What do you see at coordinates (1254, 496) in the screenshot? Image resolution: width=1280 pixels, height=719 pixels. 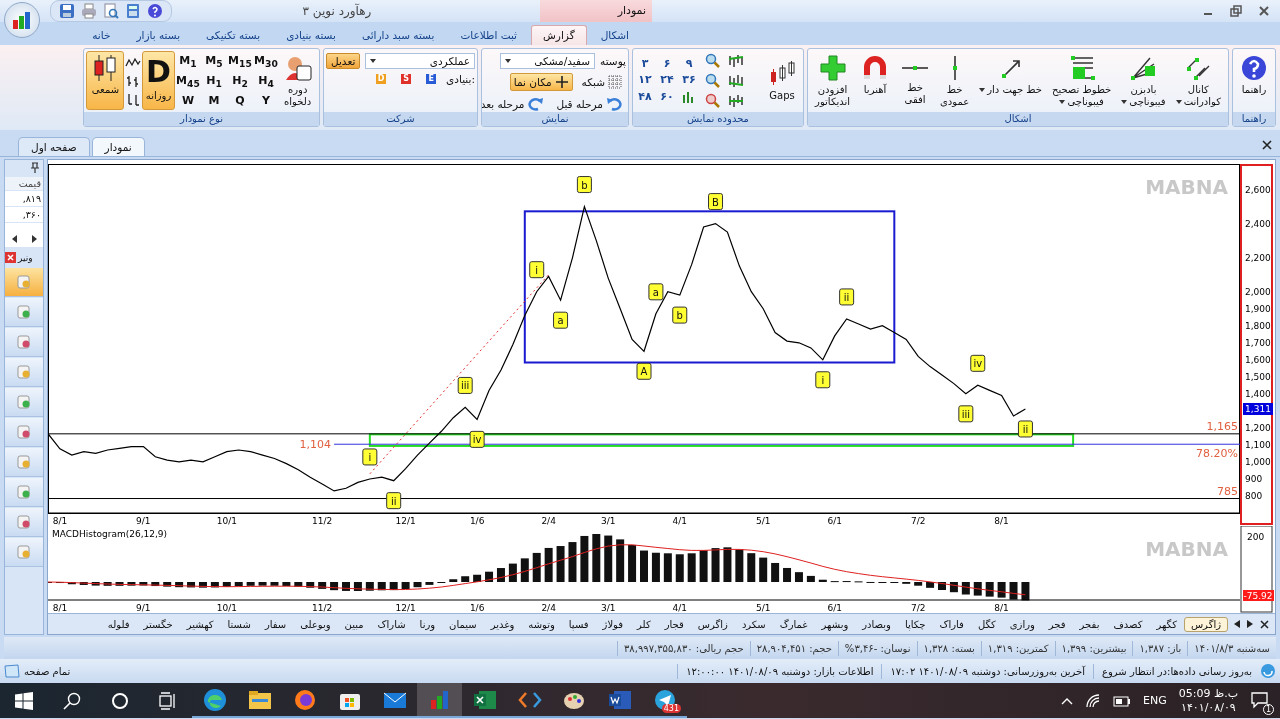 I see `y-axis-label: 800` at bounding box center [1254, 496].